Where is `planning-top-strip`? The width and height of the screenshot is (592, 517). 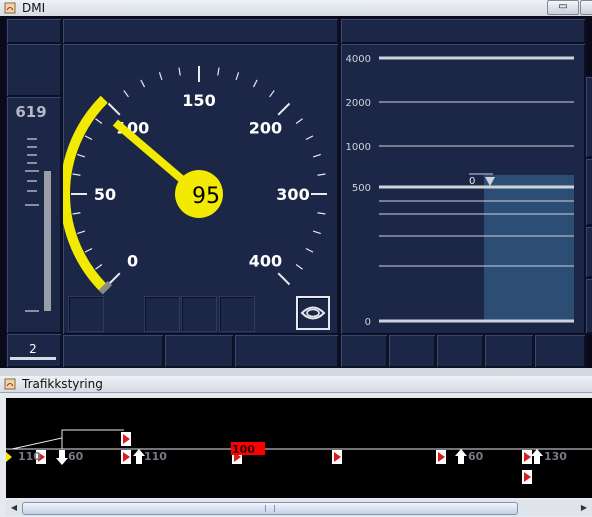 planning-top-strip is located at coordinates (463, 31).